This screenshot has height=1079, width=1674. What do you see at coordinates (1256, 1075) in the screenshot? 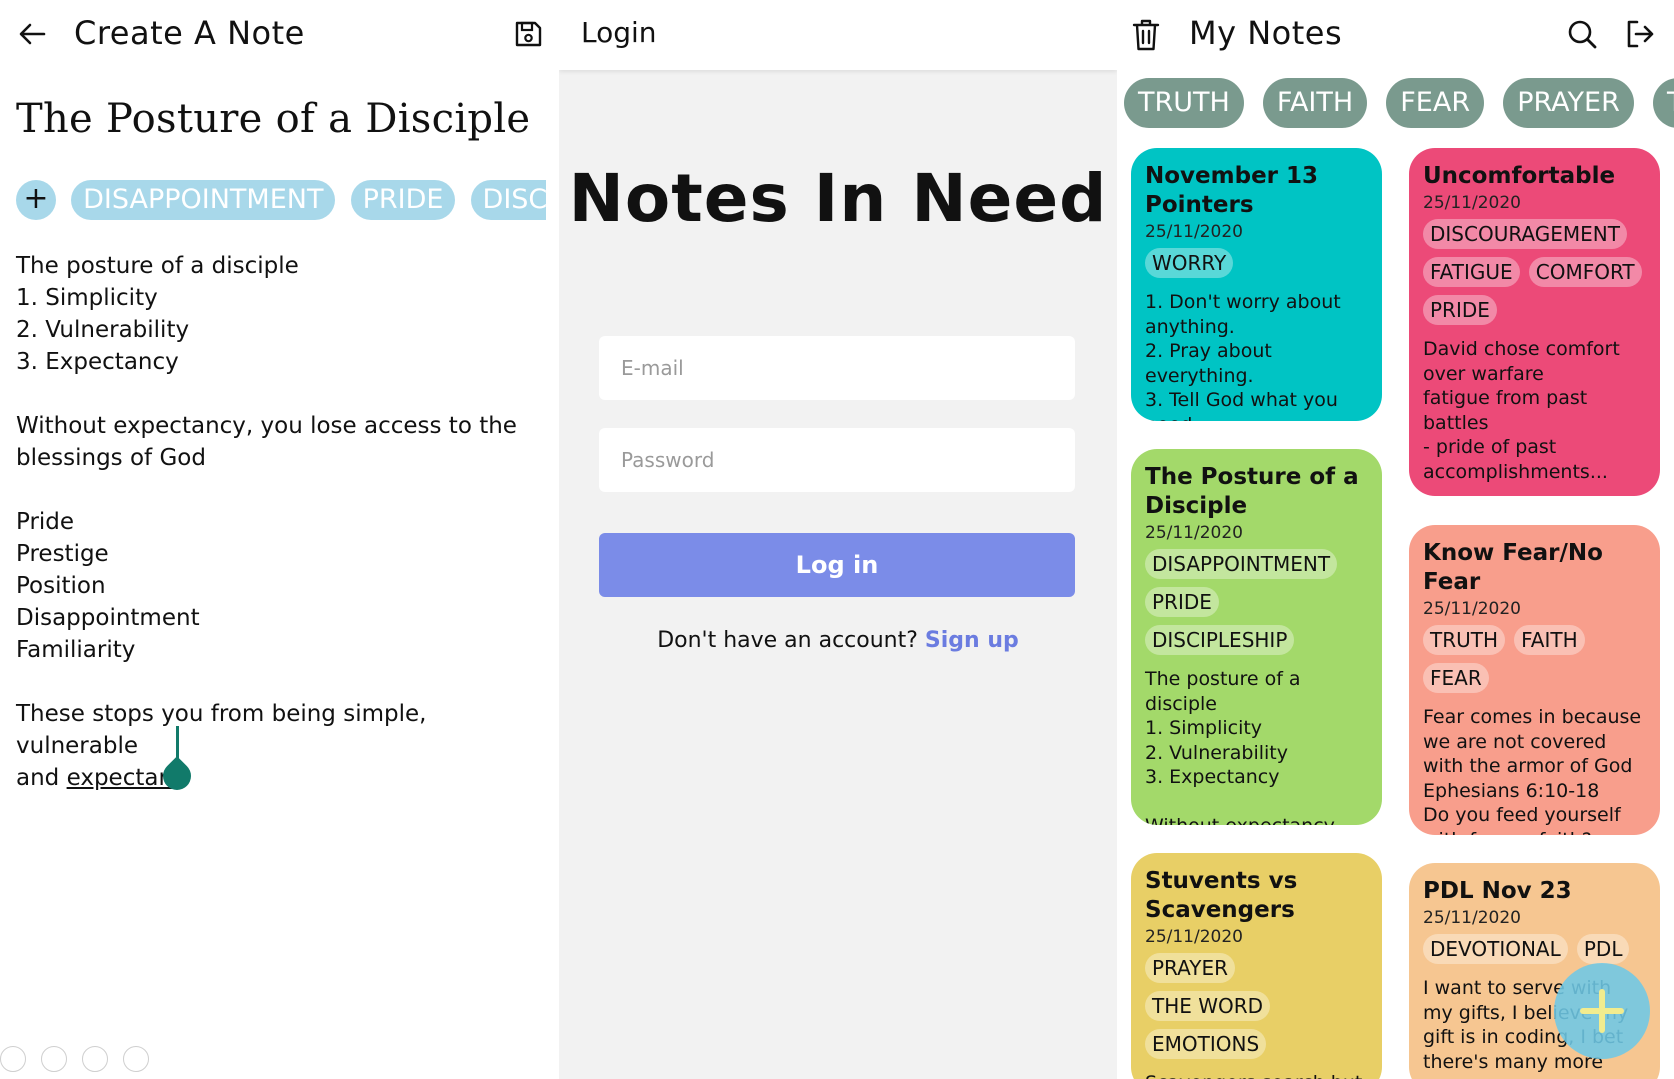
I see `note-card-body: Scavengers search but skip the source` at bounding box center [1256, 1075].